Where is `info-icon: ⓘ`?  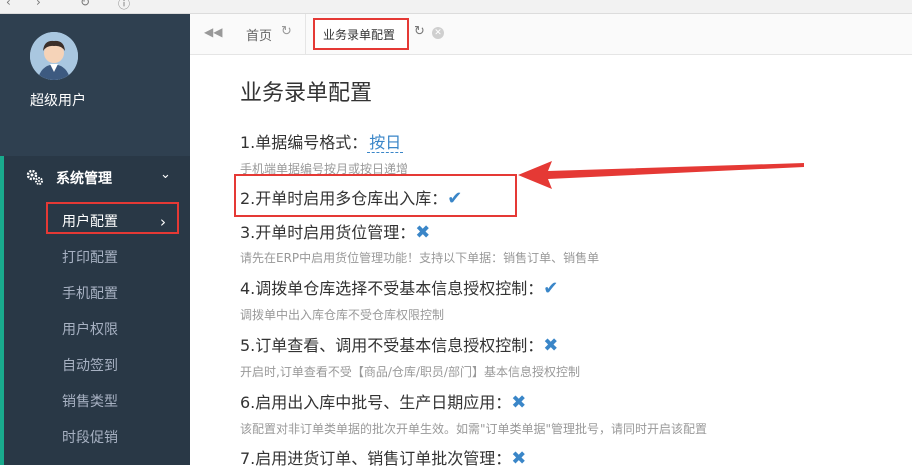
info-icon: ⓘ is located at coordinates (124, 6).